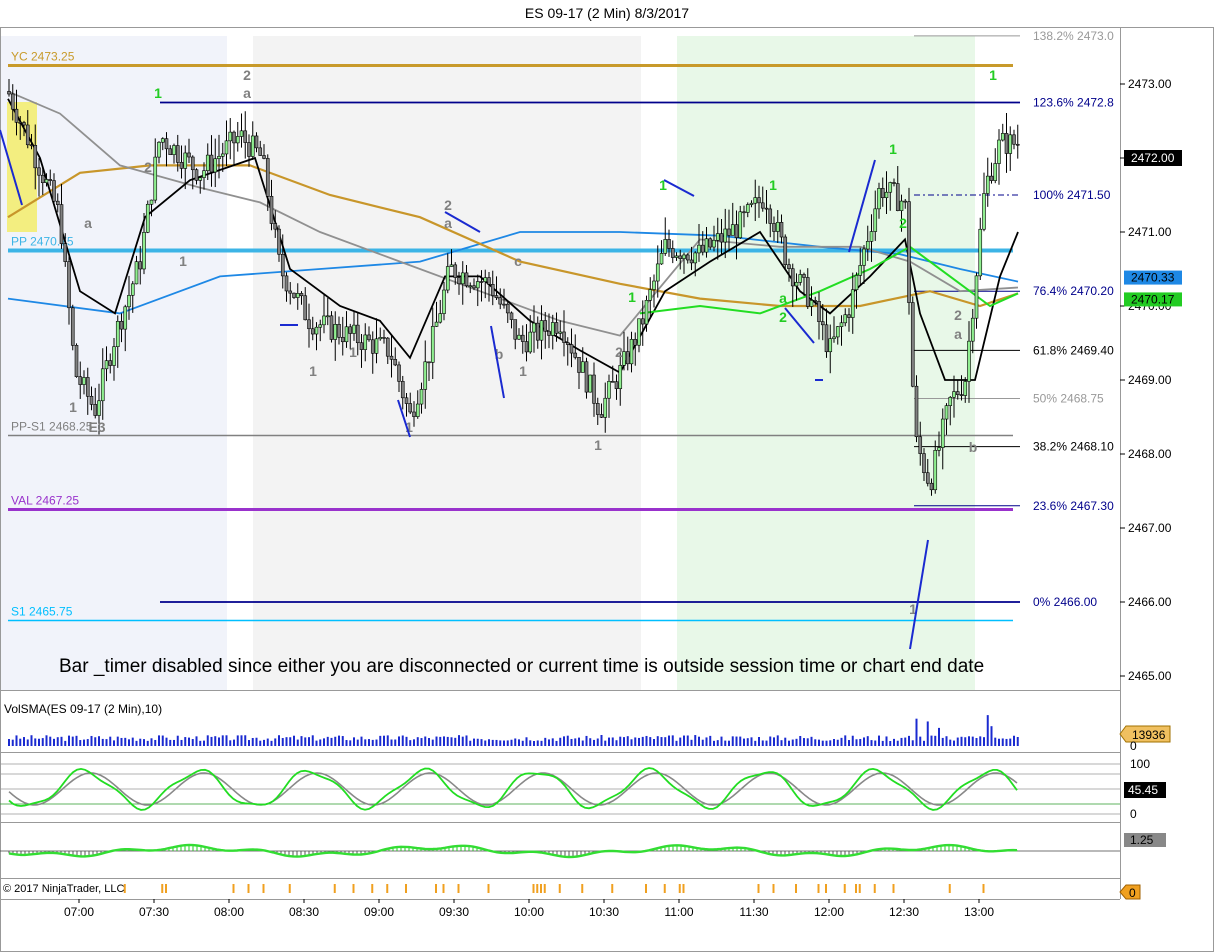 The image size is (1214, 952). Describe the element at coordinates (544, 888) in the screenshot. I see `signal-tick` at that location.